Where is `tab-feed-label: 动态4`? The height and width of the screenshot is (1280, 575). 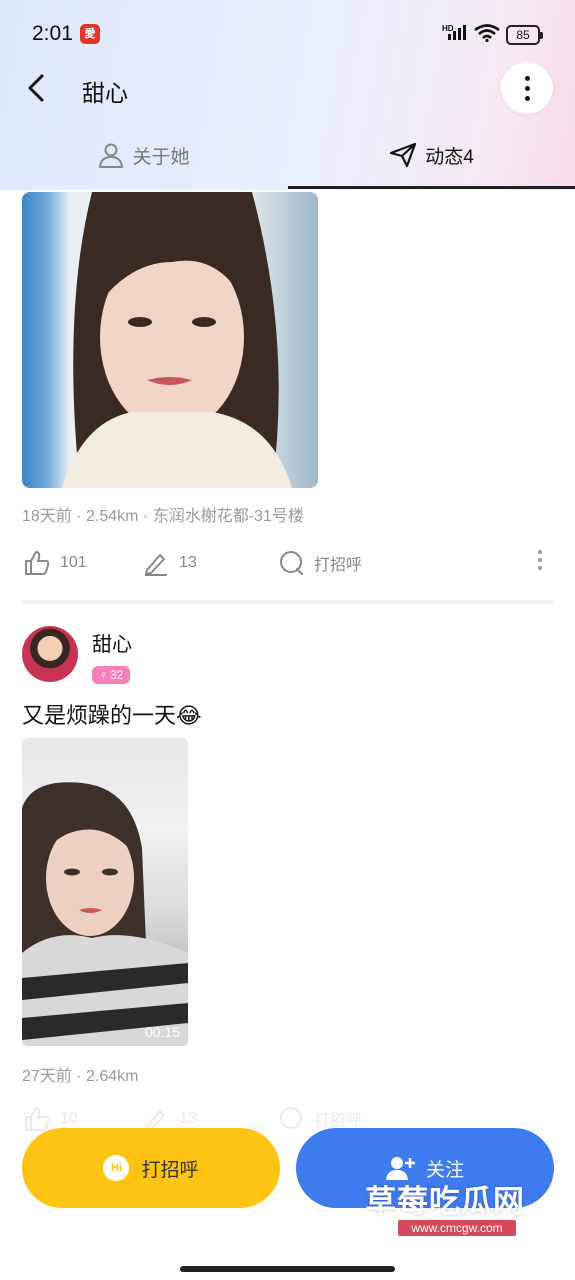 tab-feed-label: 动态4 is located at coordinates (449, 157).